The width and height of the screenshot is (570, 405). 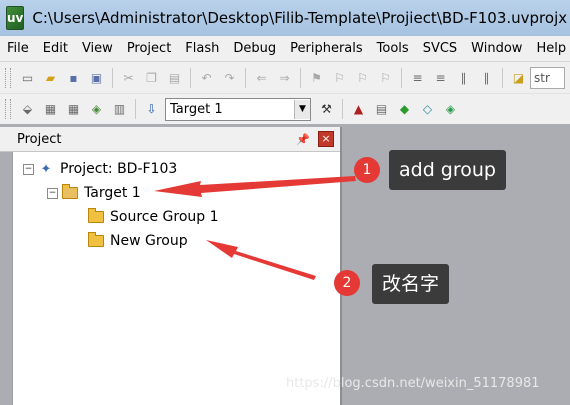 I want to click on watermark-text: https://blog.csdn.net/weixin_51178981, so click(x=413, y=383).